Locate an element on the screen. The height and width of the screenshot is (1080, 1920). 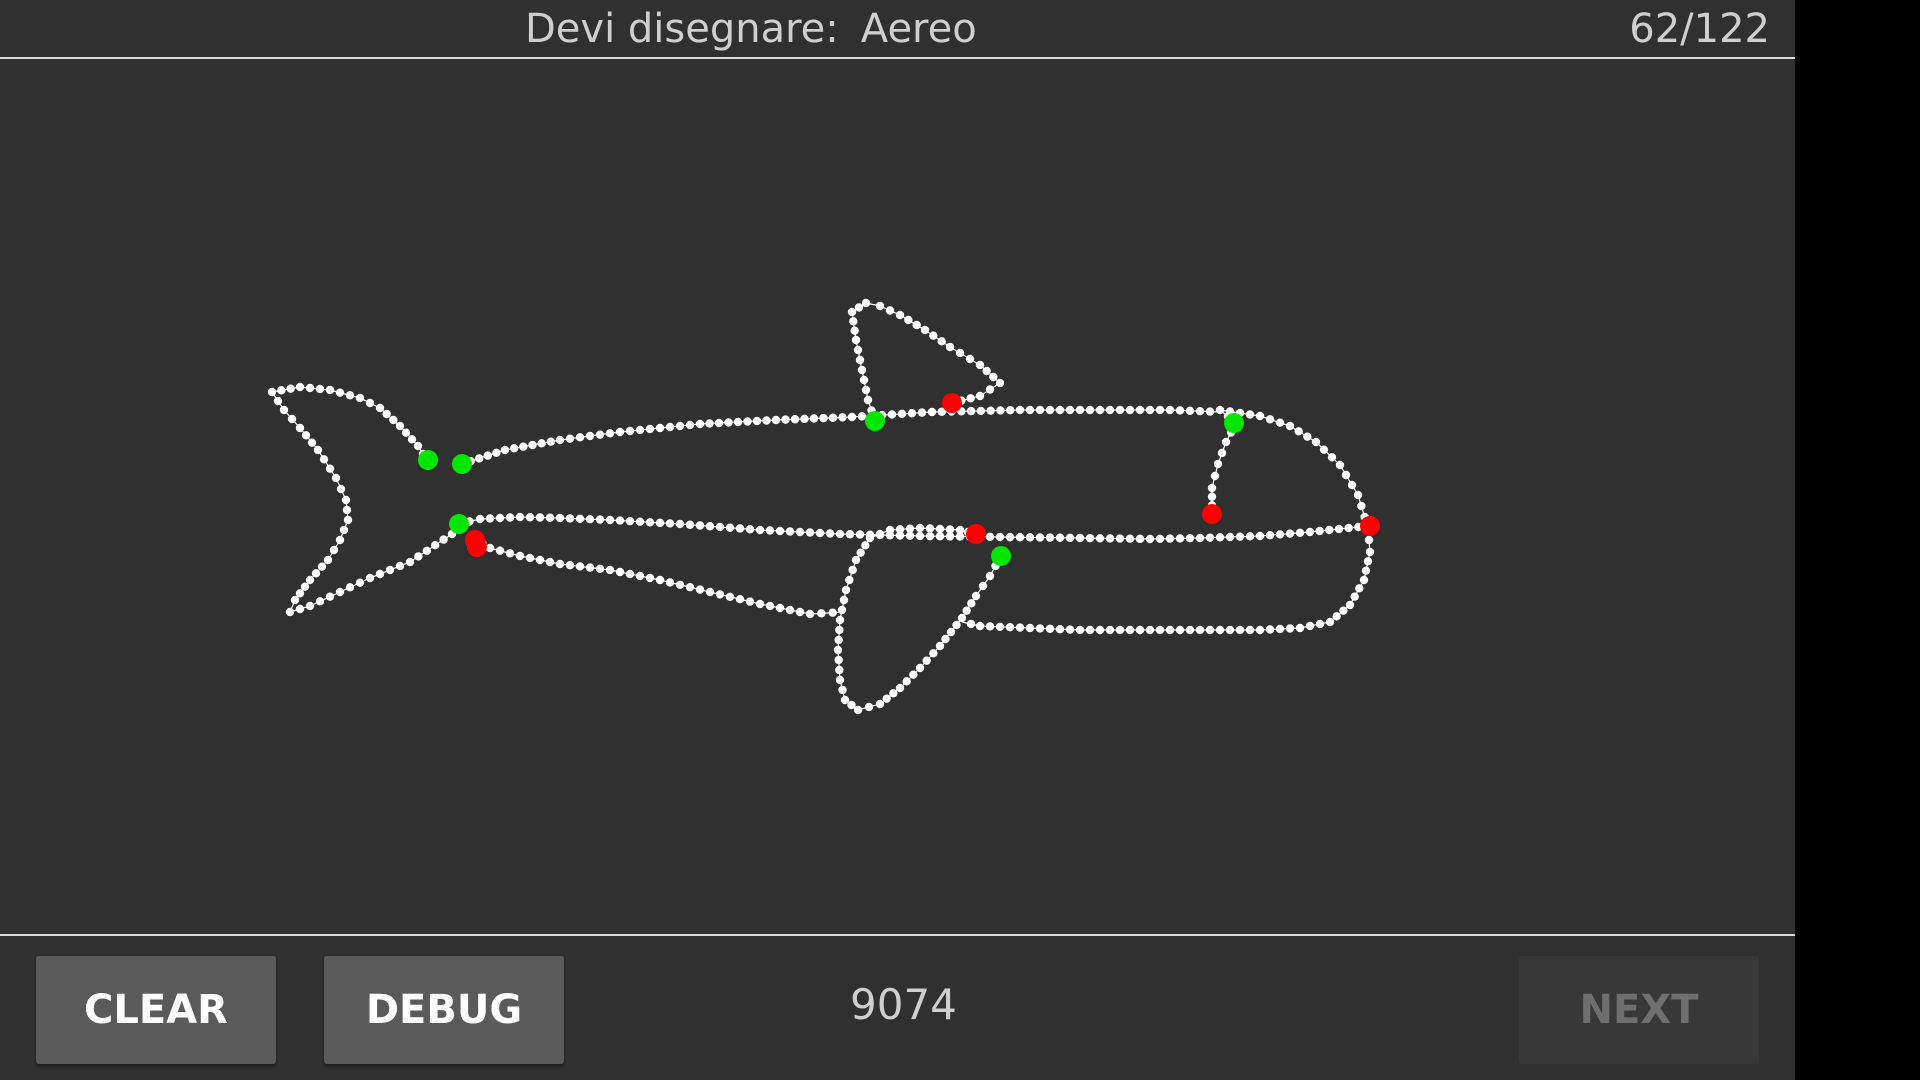
debug-button: DEBUG is located at coordinates (444, 1010).